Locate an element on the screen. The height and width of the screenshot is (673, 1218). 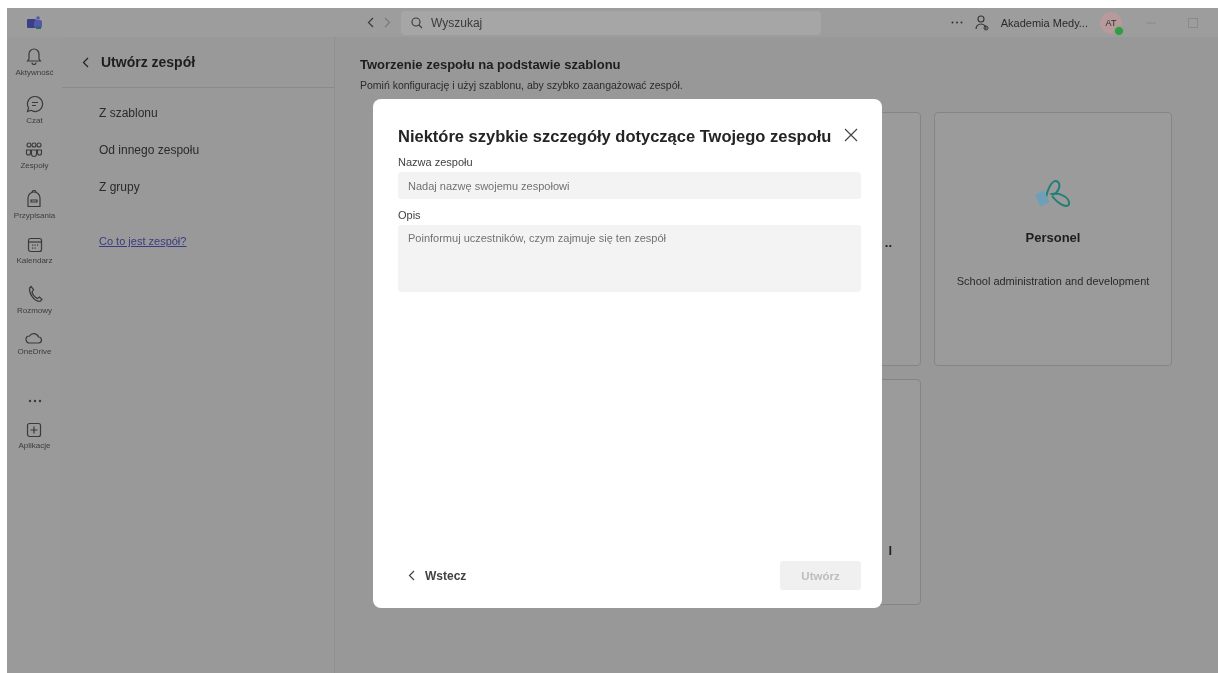
avatar: AT is located at coordinates (1111, 22).